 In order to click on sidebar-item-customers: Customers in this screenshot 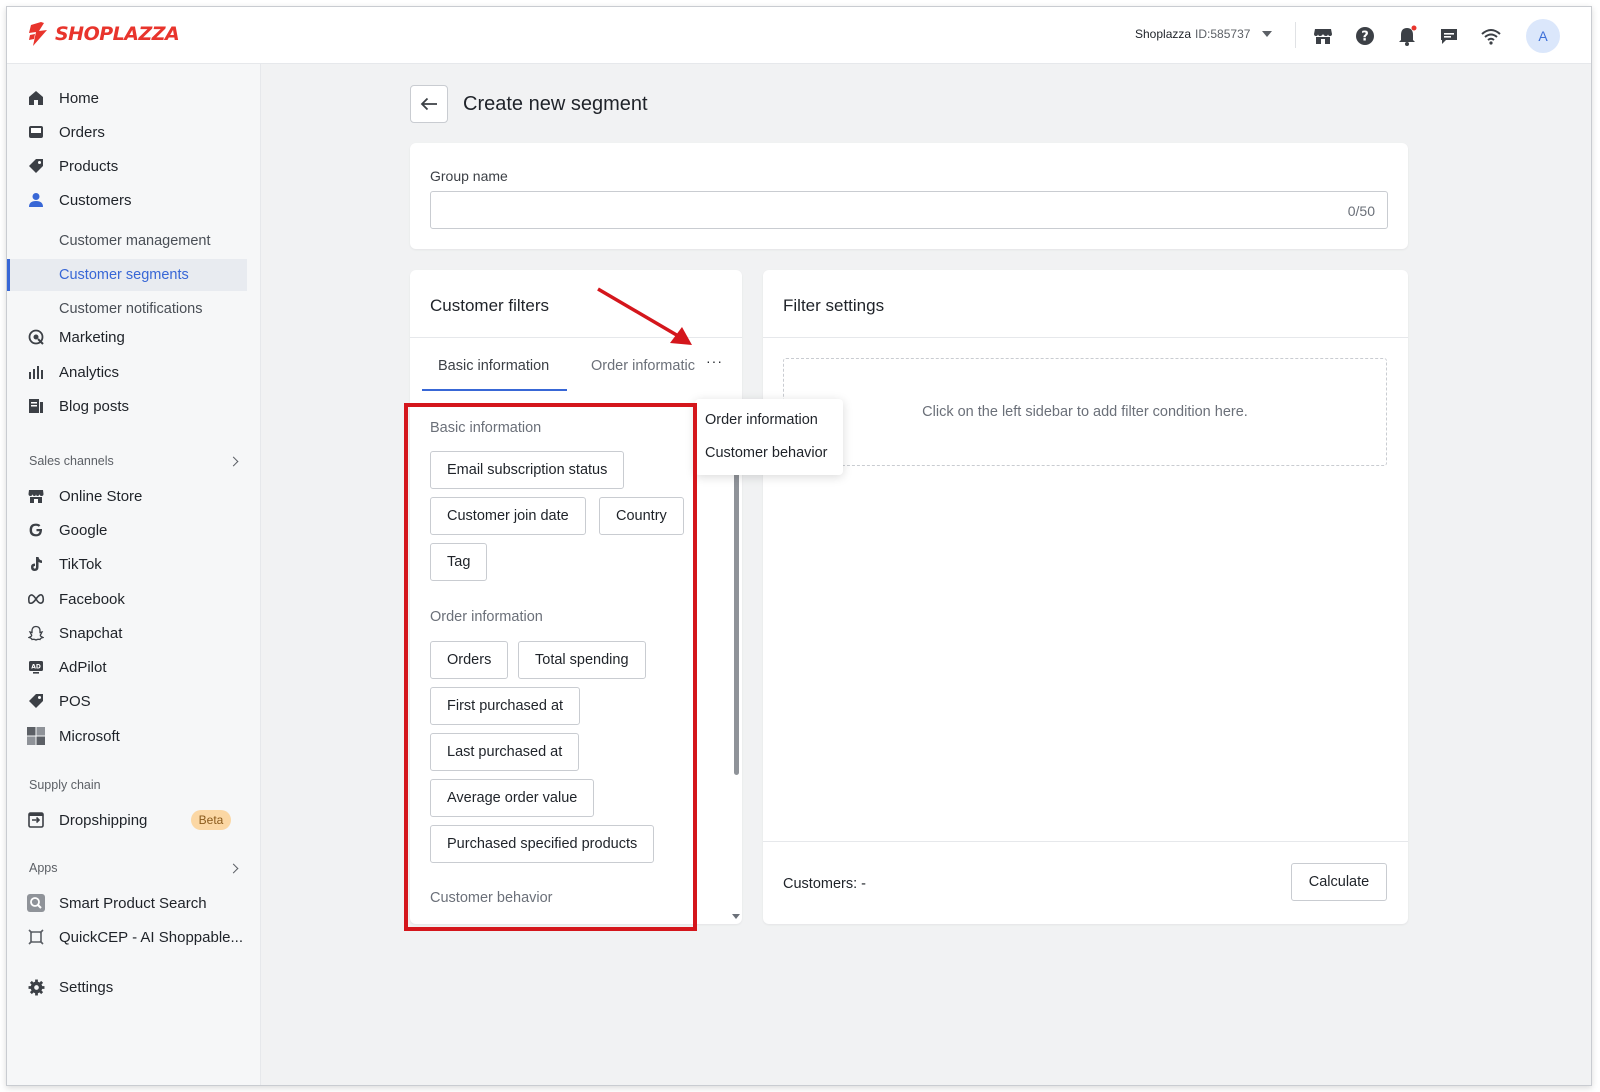, I will do `click(127, 200)`.